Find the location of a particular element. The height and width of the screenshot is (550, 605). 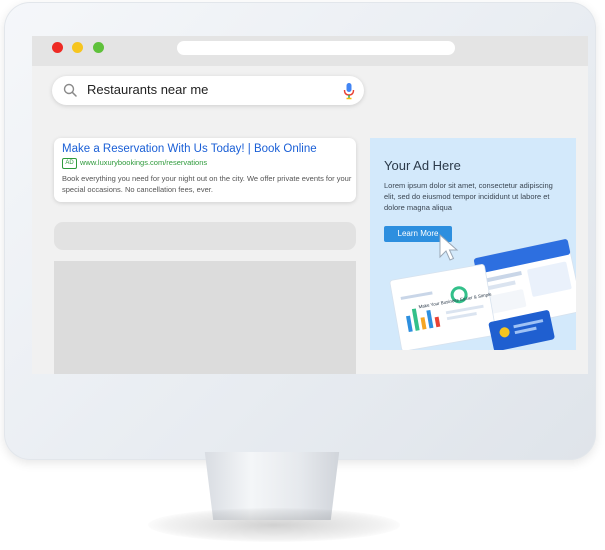

microphone-icon is located at coordinates (349, 91).